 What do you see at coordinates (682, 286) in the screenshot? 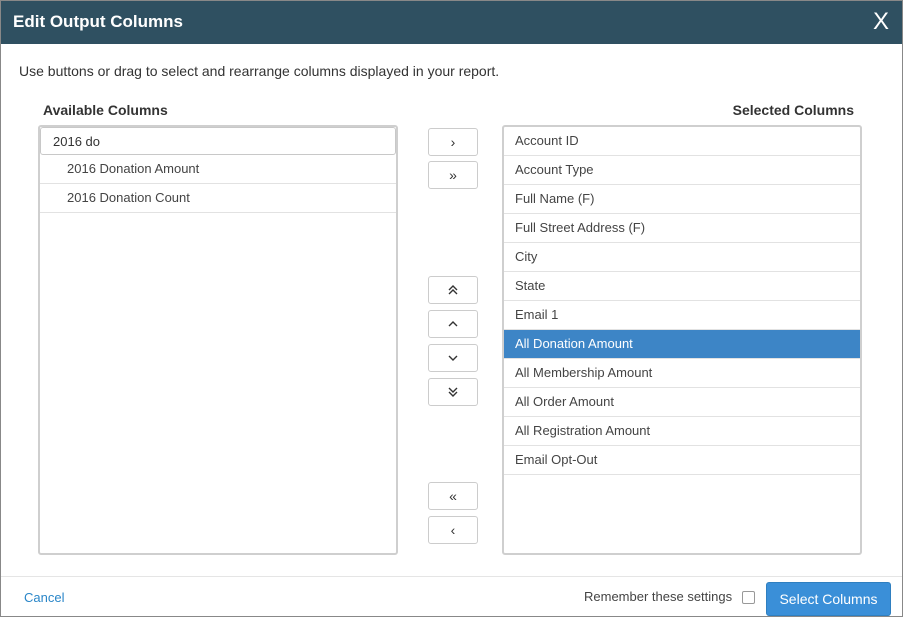
I see `list-item: State` at bounding box center [682, 286].